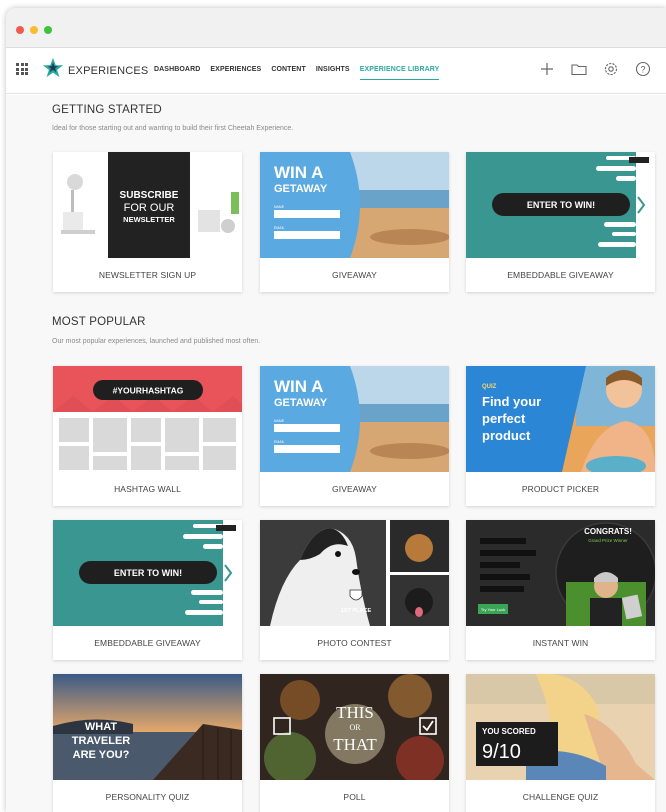 Image resolution: width=666 pixels, height=812 pixels. I want to click on app-grid-icon, so click(22, 69).